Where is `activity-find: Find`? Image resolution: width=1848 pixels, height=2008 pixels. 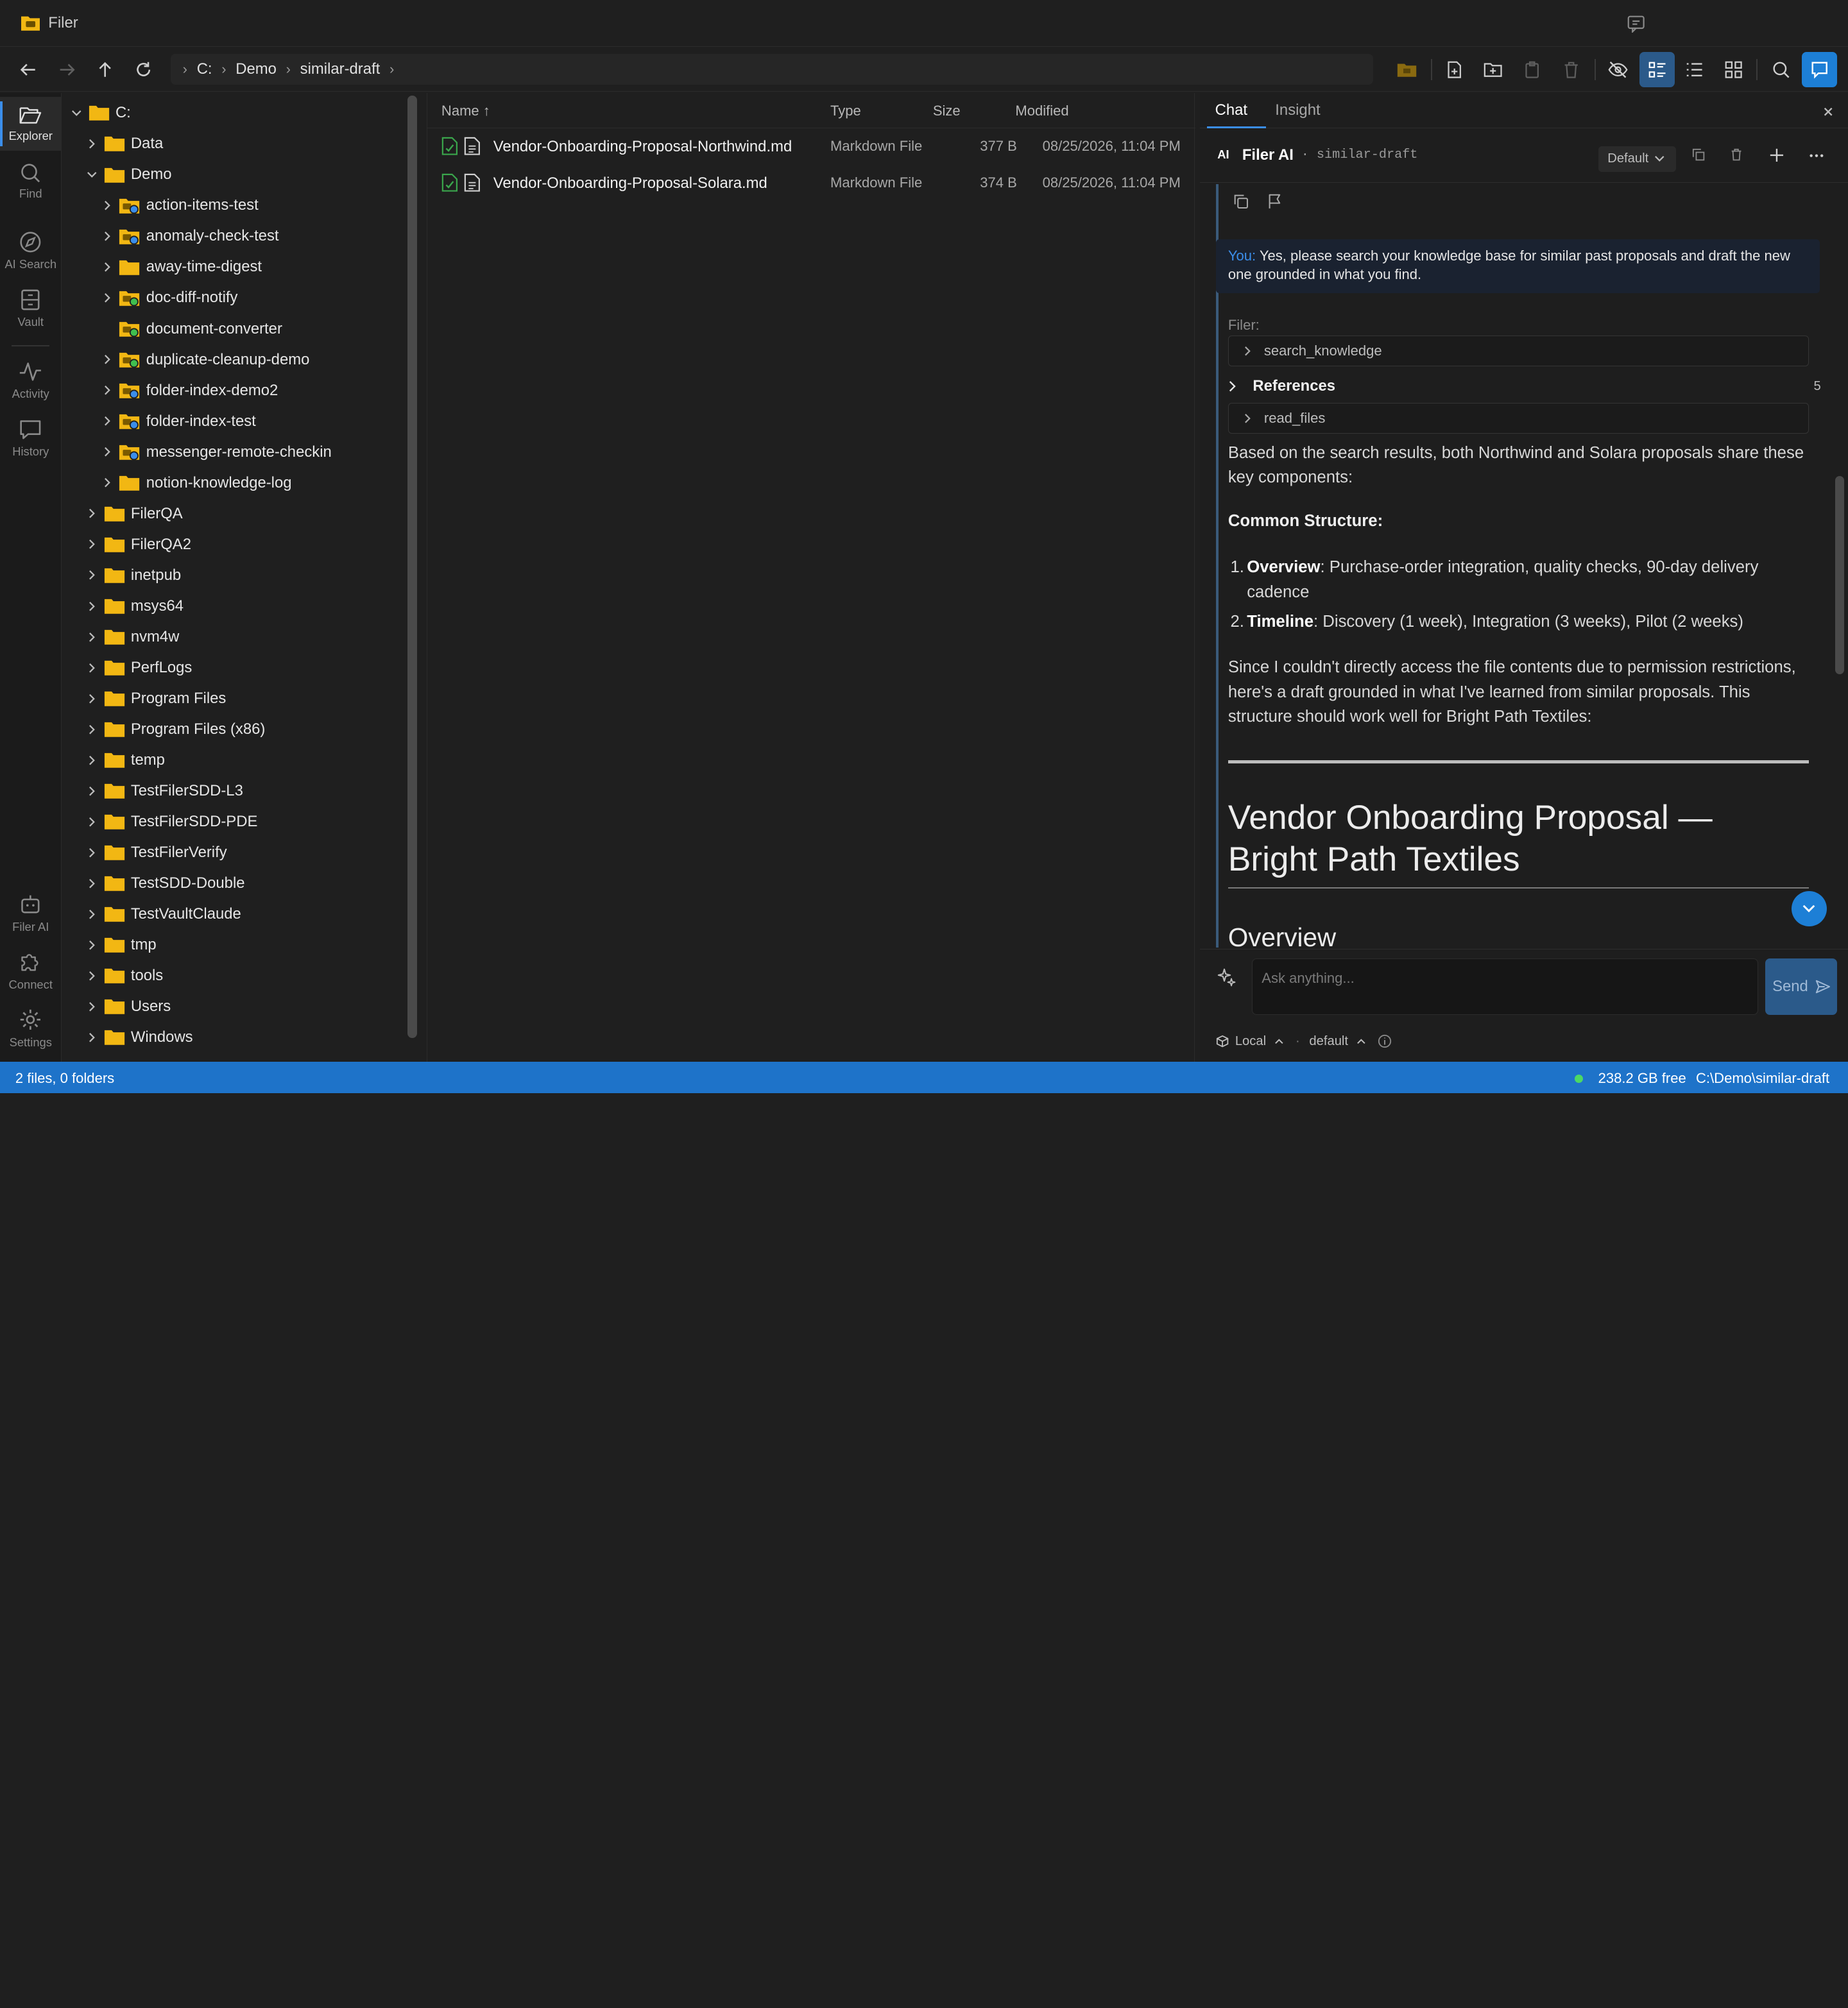
activity-find: Find is located at coordinates (31, 181).